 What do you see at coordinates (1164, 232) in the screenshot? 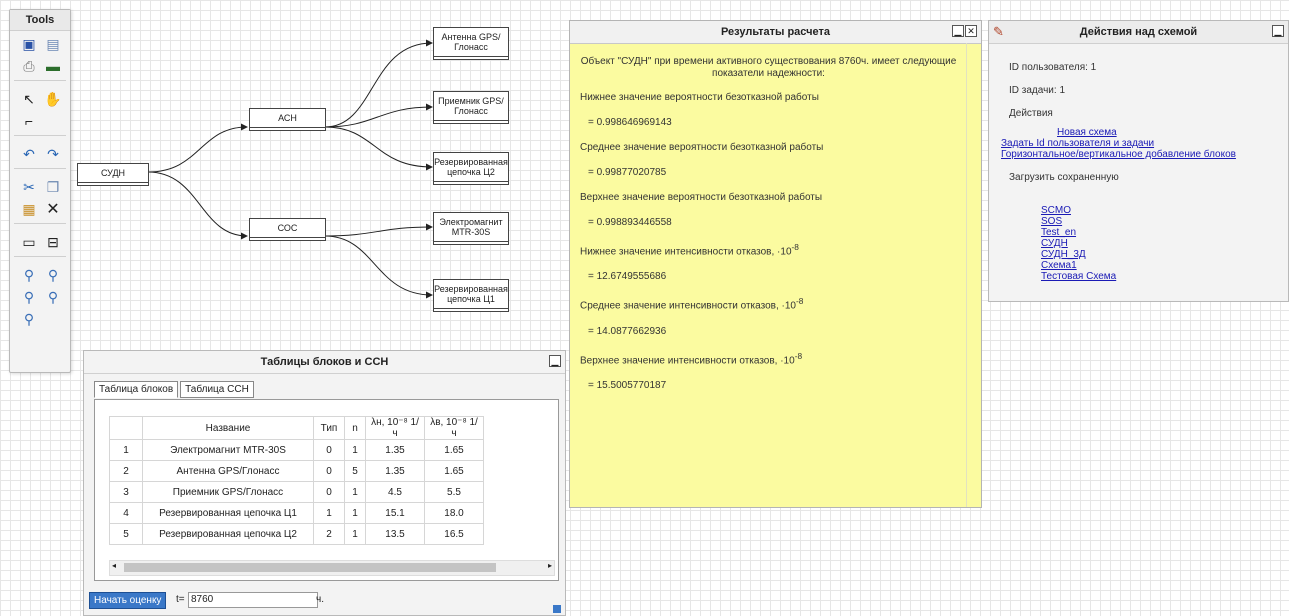
I see `saved-scheme-link: Test_en` at bounding box center [1164, 232].